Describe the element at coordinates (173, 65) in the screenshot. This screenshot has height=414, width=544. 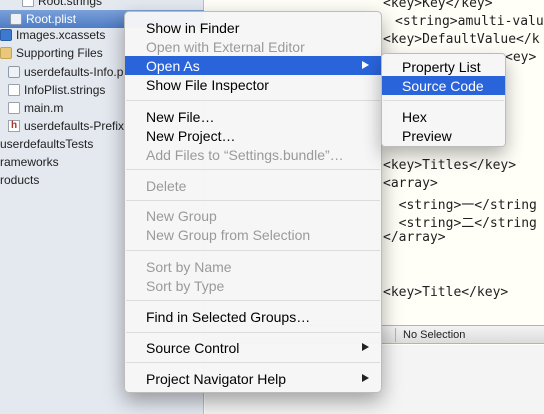
I see `menu-item-label: Open As` at that location.